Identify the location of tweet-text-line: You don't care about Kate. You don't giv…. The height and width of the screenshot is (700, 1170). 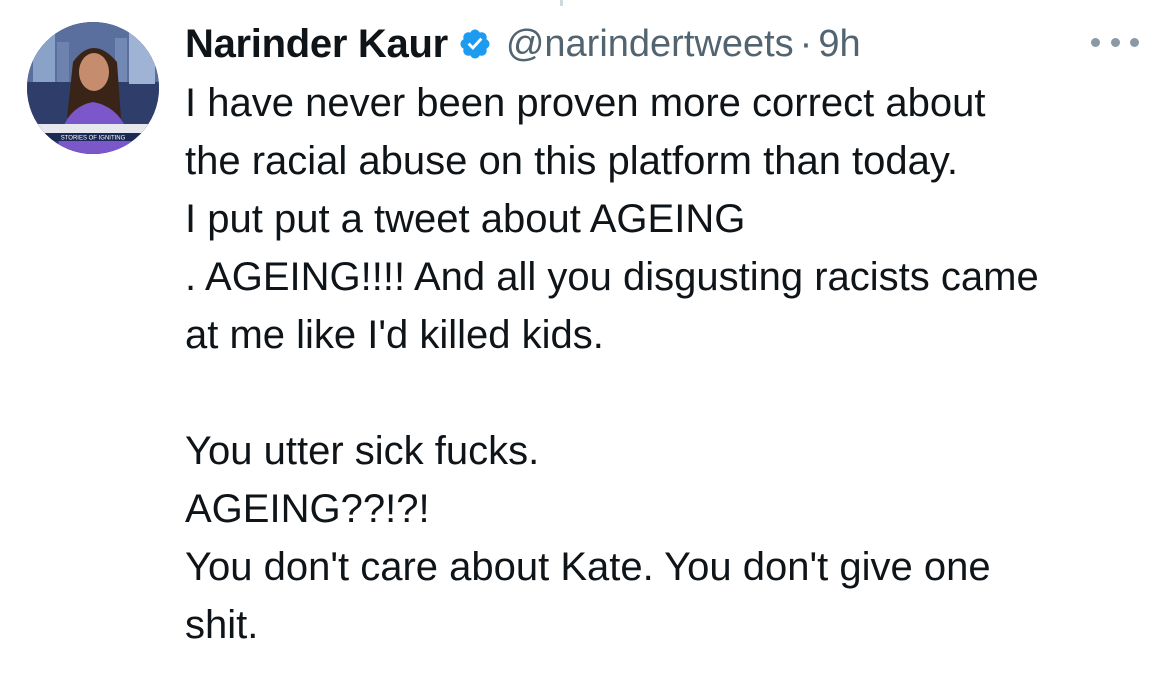
(588, 567).